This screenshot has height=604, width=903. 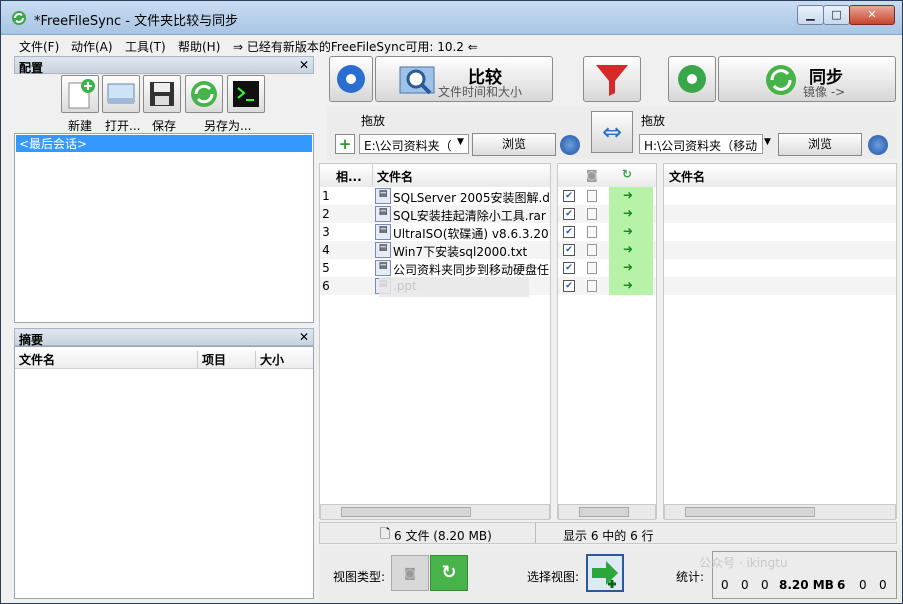 I want to click on magnifier-folder-icon, so click(x=417, y=80).